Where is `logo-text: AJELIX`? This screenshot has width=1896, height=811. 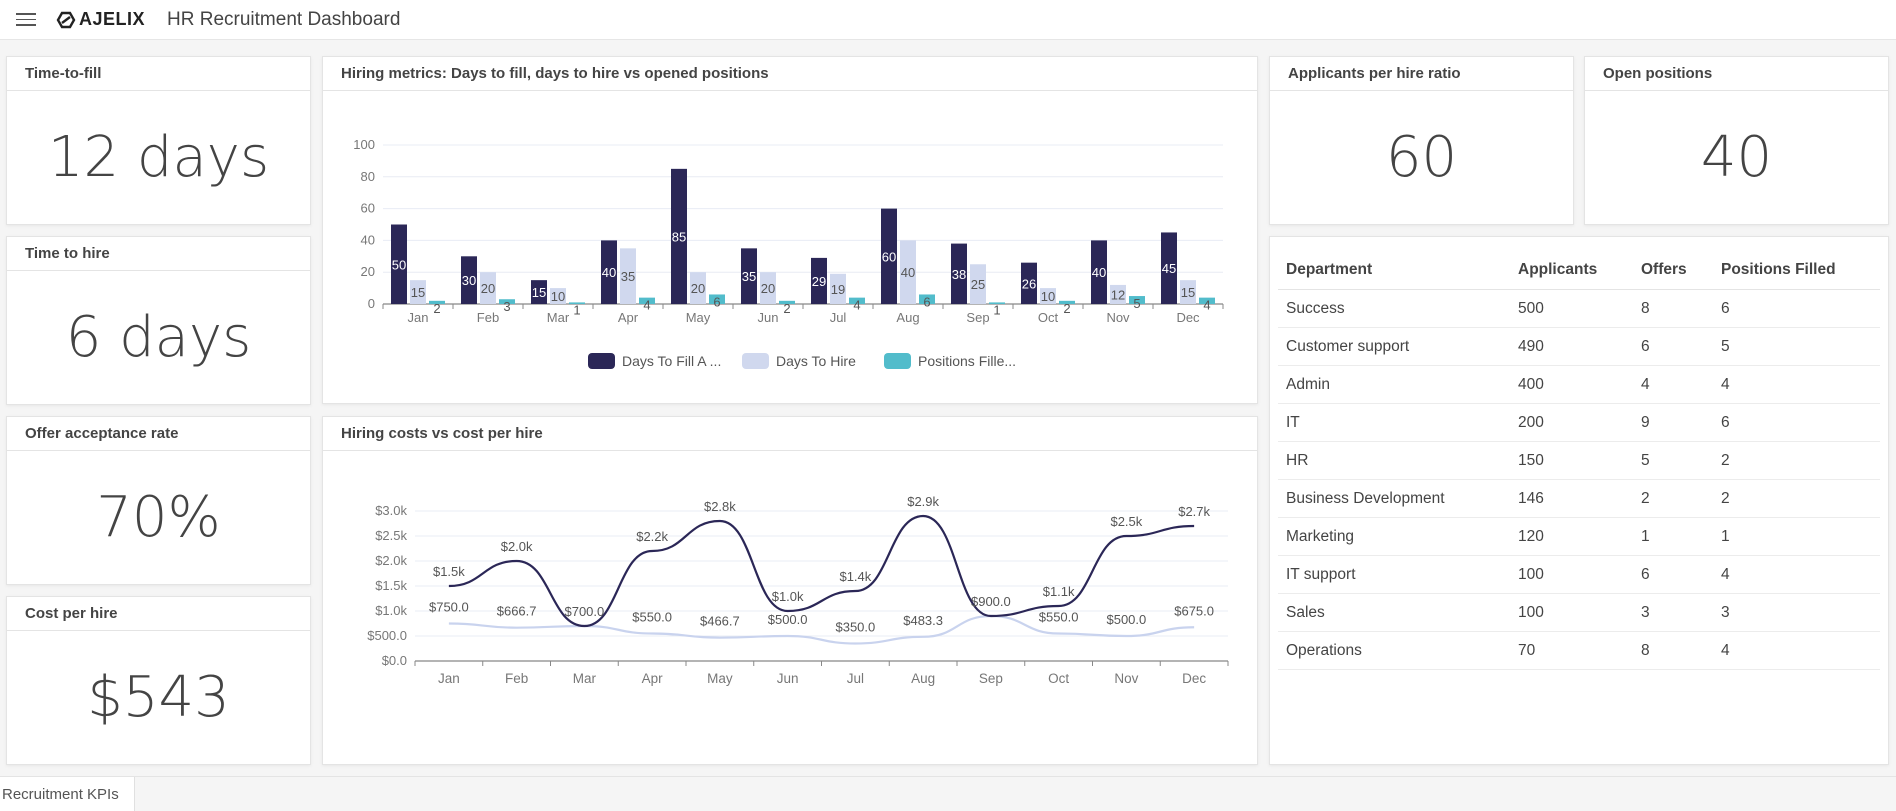 logo-text: AJELIX is located at coordinates (112, 19).